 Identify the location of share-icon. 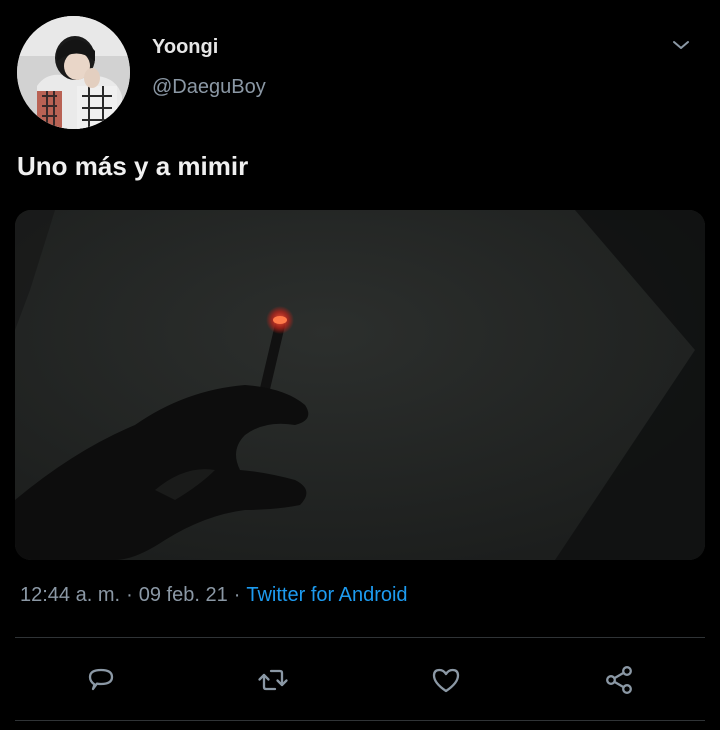
(619, 680).